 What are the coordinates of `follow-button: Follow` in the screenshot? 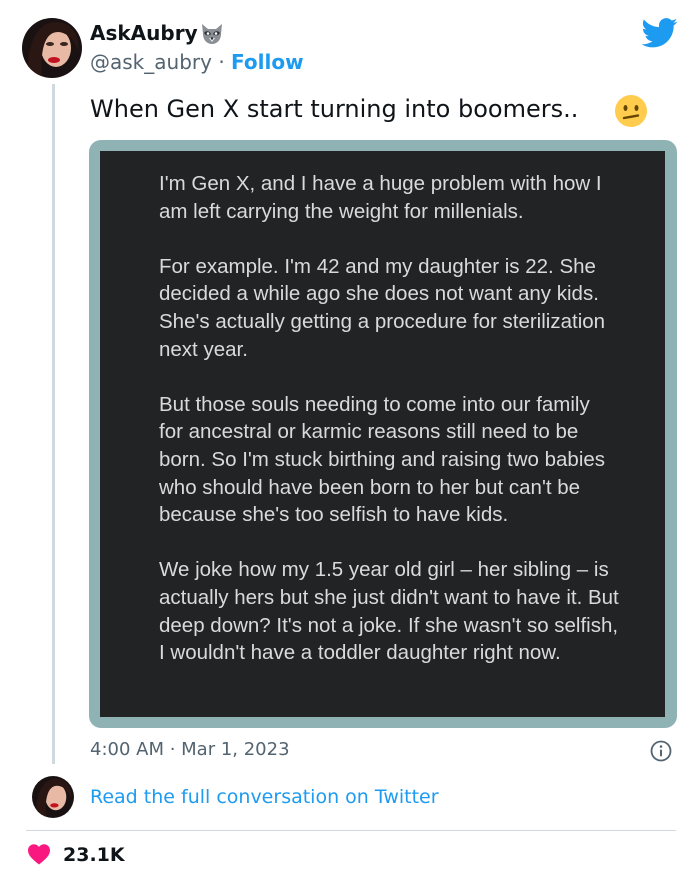 It's located at (267, 62).